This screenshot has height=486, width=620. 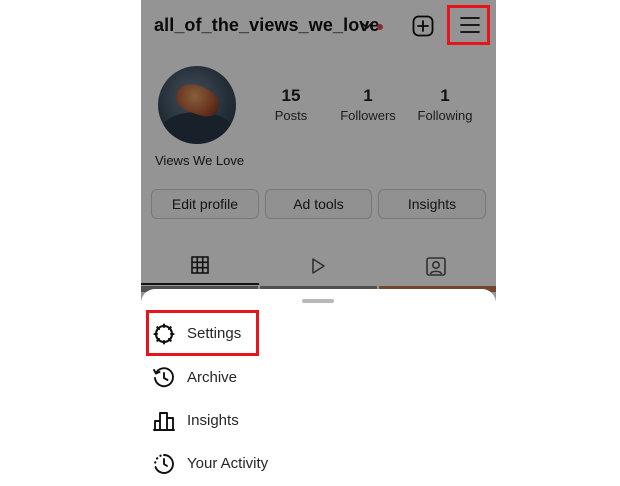 What do you see at coordinates (318, 301) in the screenshot?
I see `drag-handle` at bounding box center [318, 301].